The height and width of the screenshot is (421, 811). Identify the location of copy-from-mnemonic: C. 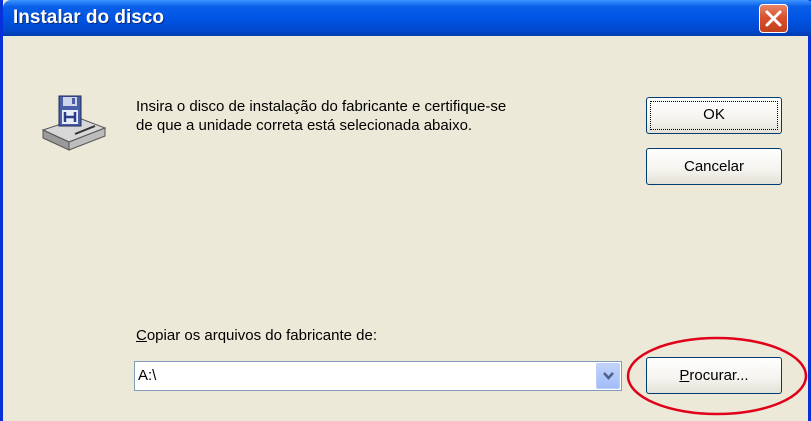
(141, 335).